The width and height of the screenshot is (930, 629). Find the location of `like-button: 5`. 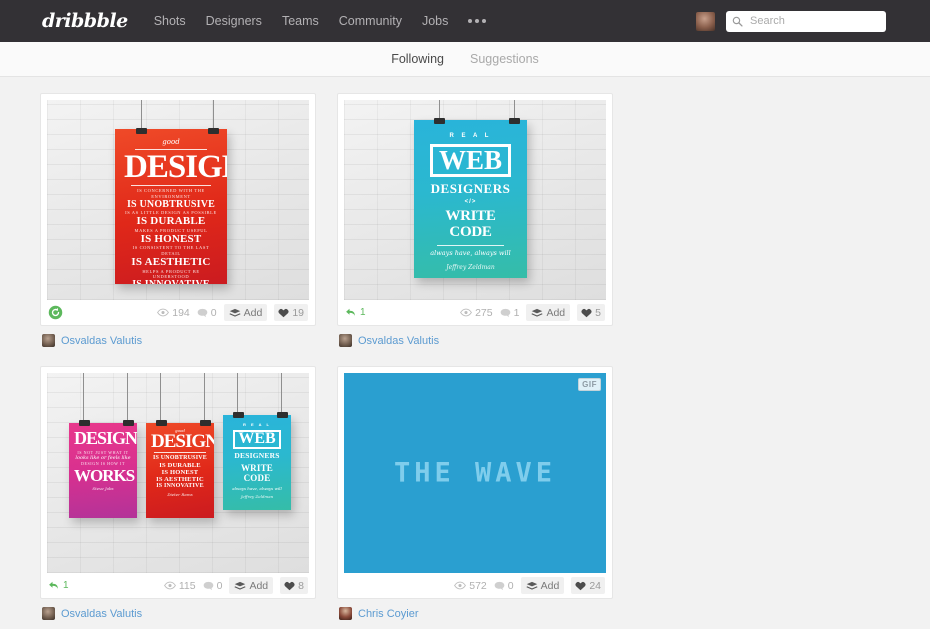

like-button: 5 is located at coordinates (591, 312).